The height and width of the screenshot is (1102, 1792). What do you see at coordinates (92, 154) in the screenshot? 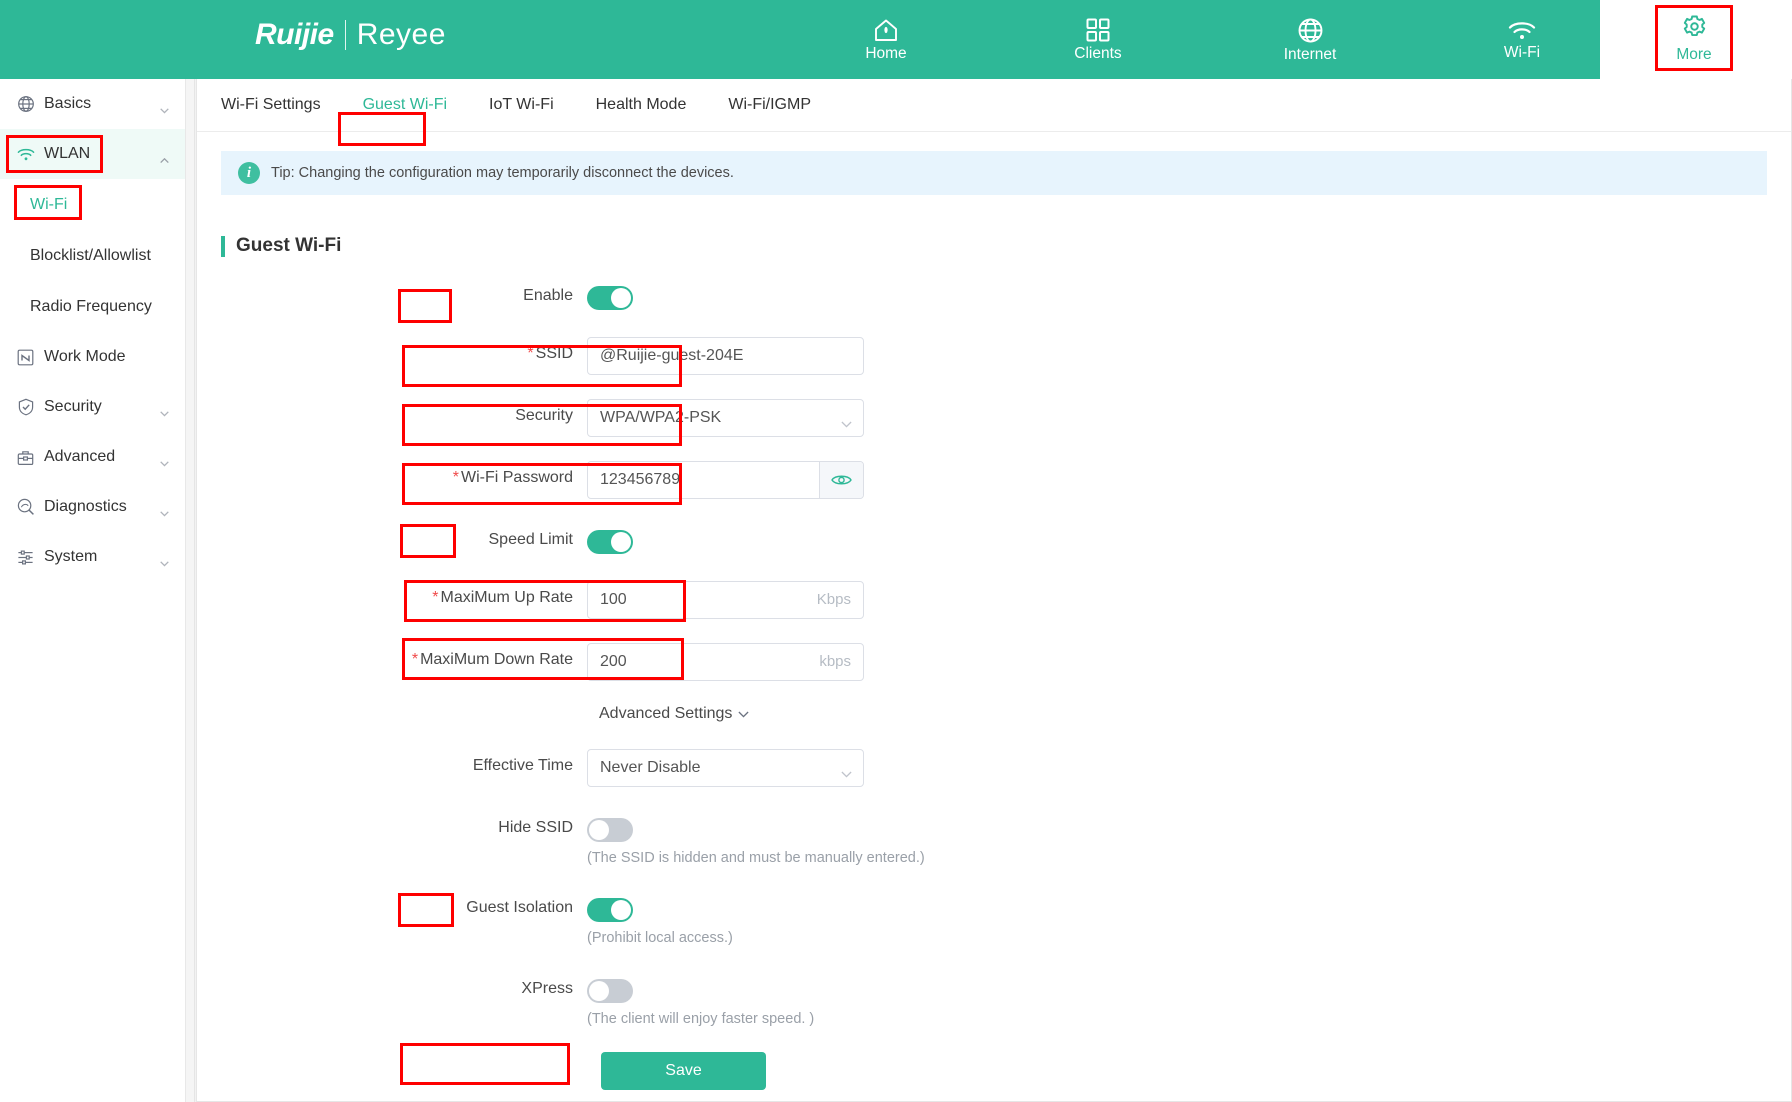
I see `sidebar-item-wlan: WLAN` at bounding box center [92, 154].